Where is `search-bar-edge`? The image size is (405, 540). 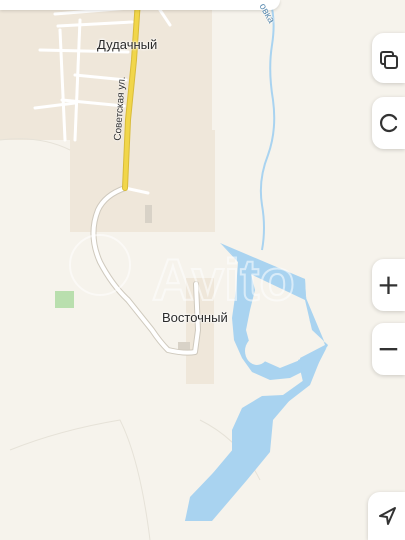 search-bar-edge is located at coordinates (140, 5).